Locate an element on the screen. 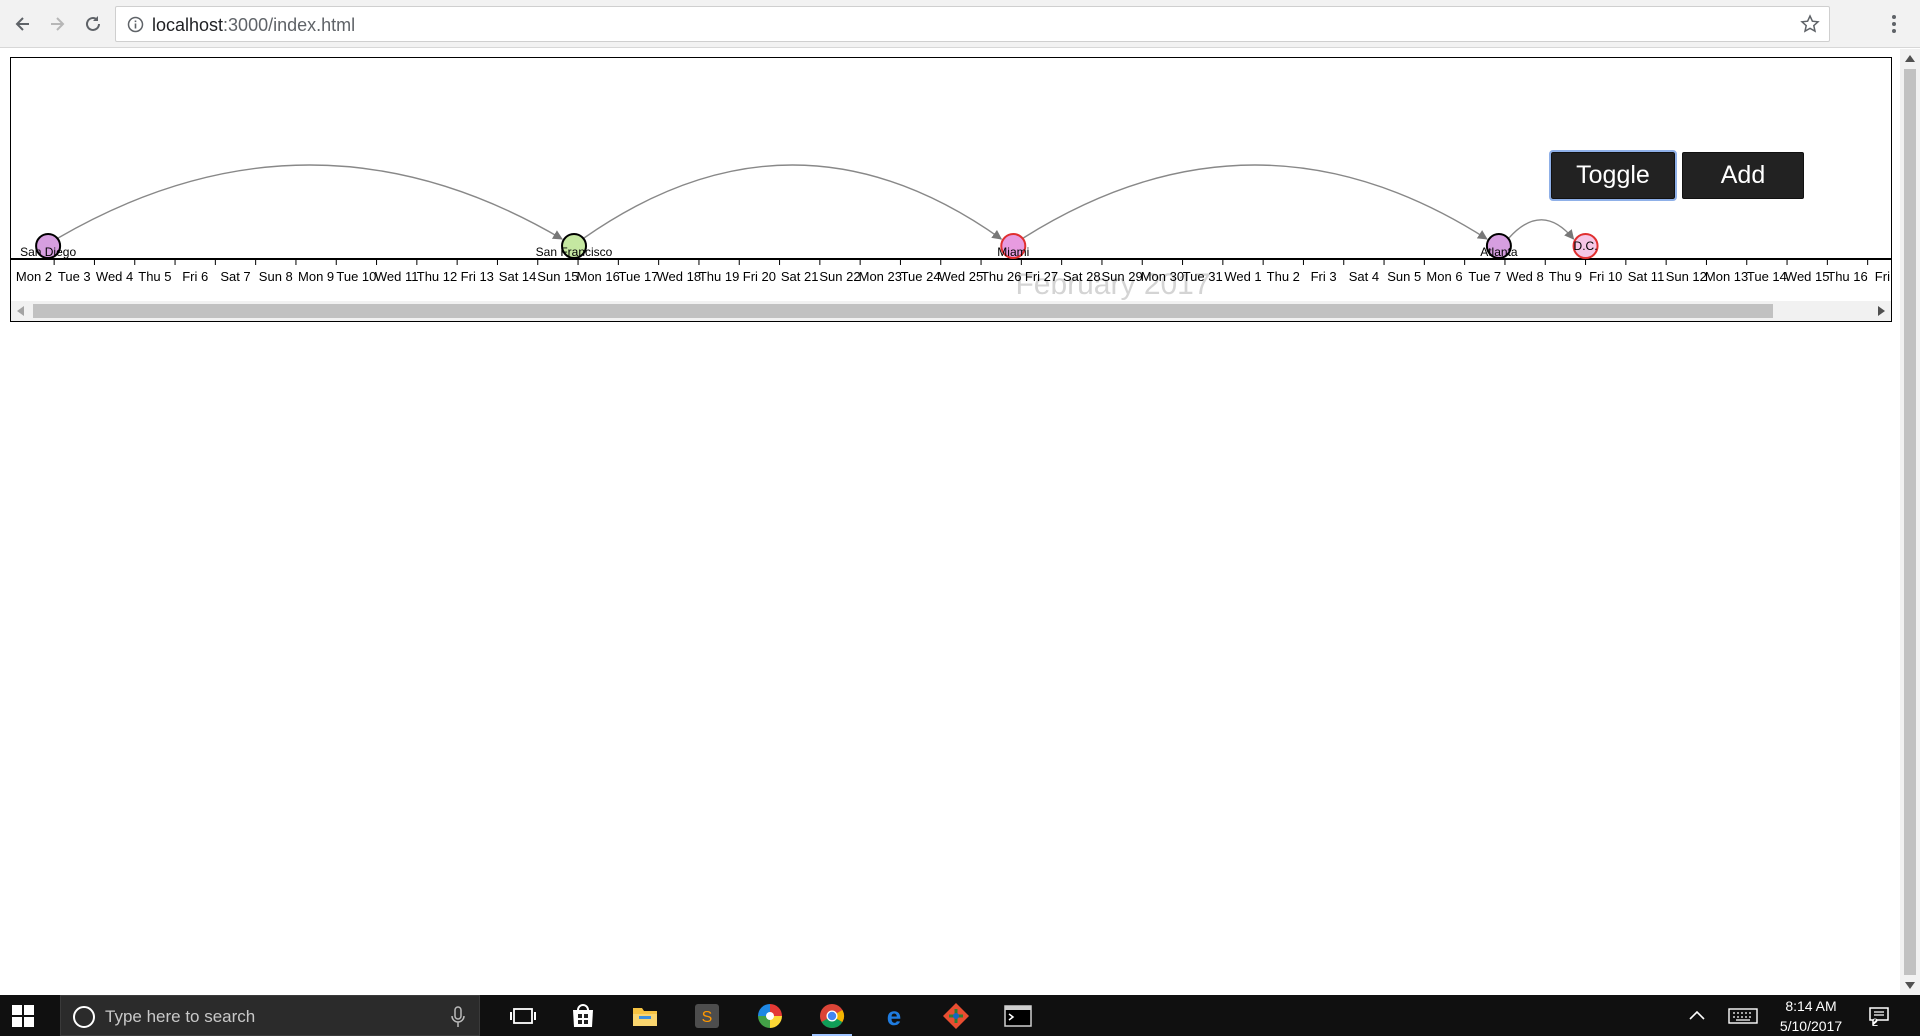 Image resolution: width=1920 pixels, height=1036 pixels. axis-tick-label: Mon 16 is located at coordinates (598, 276).